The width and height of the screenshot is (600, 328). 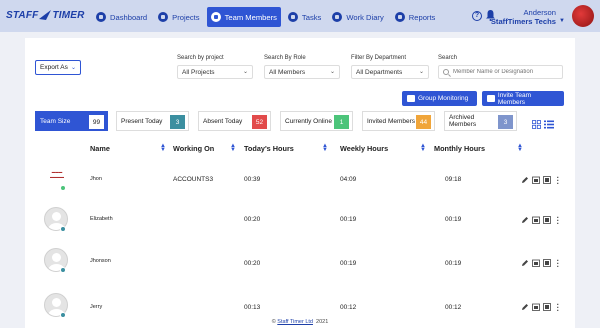 I want to click on search-input, so click(x=505, y=72).